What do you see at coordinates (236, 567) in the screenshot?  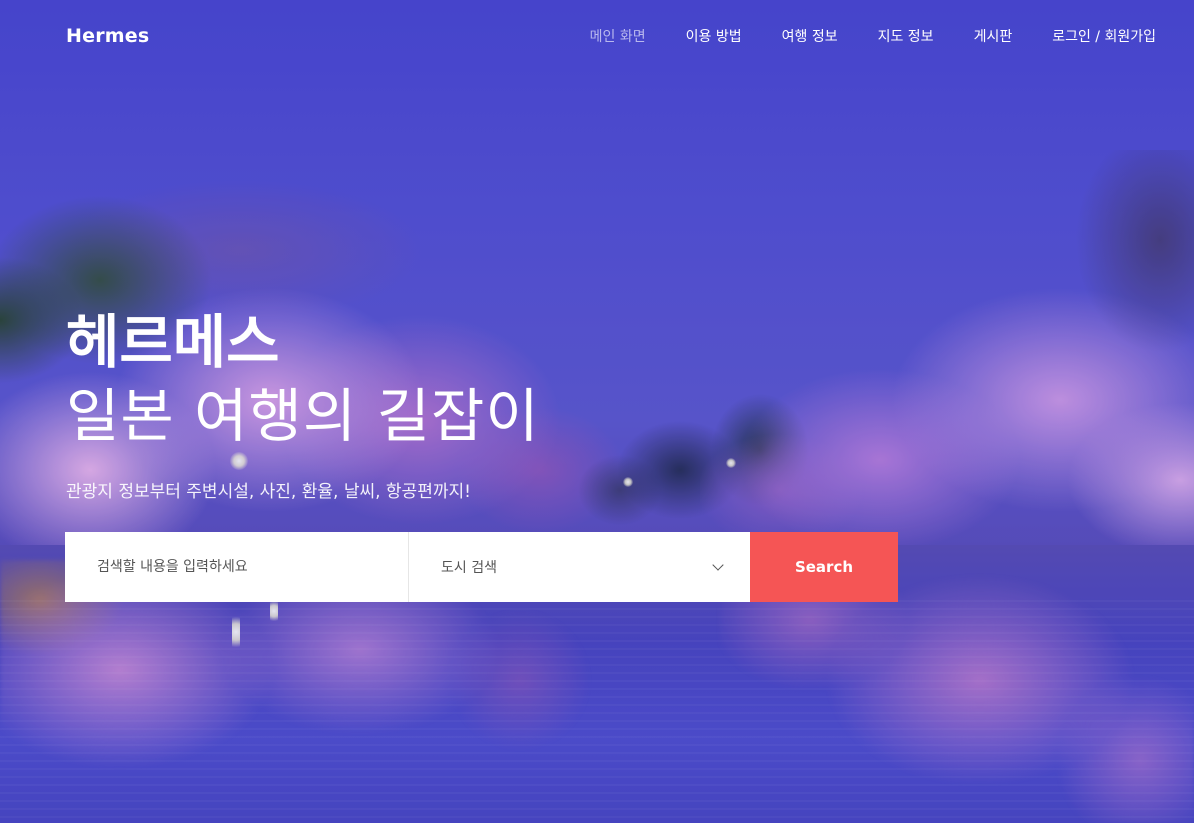 I see `search-input` at bounding box center [236, 567].